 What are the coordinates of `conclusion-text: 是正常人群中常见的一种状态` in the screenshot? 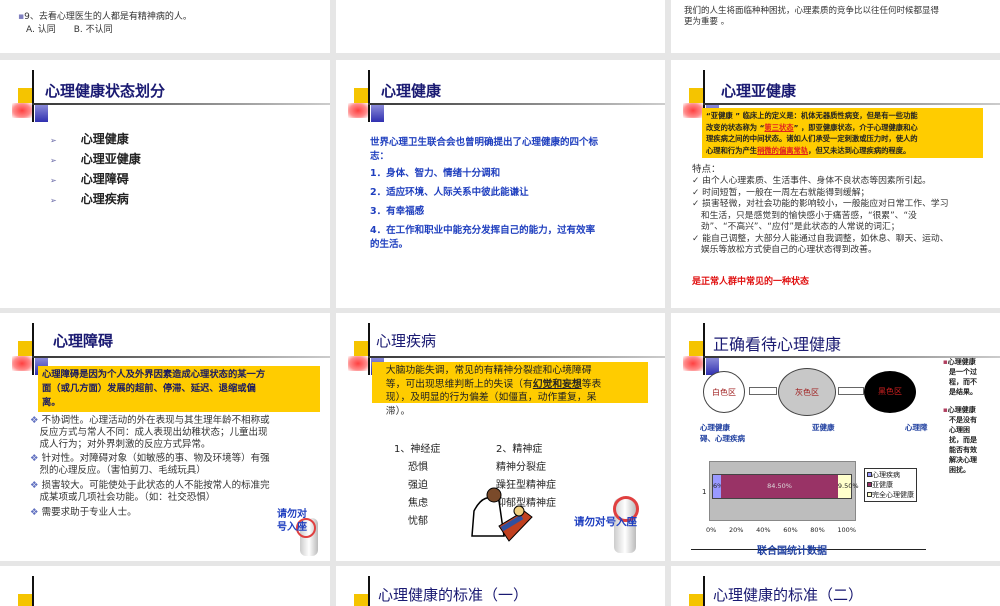 It's located at (751, 282).